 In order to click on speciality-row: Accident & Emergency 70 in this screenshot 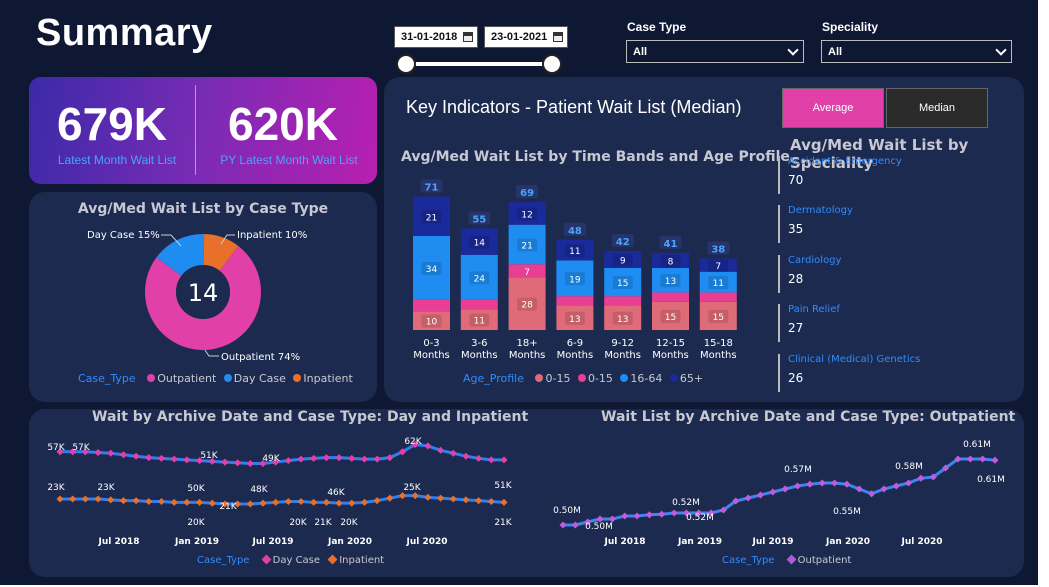, I will do `click(840, 175)`.